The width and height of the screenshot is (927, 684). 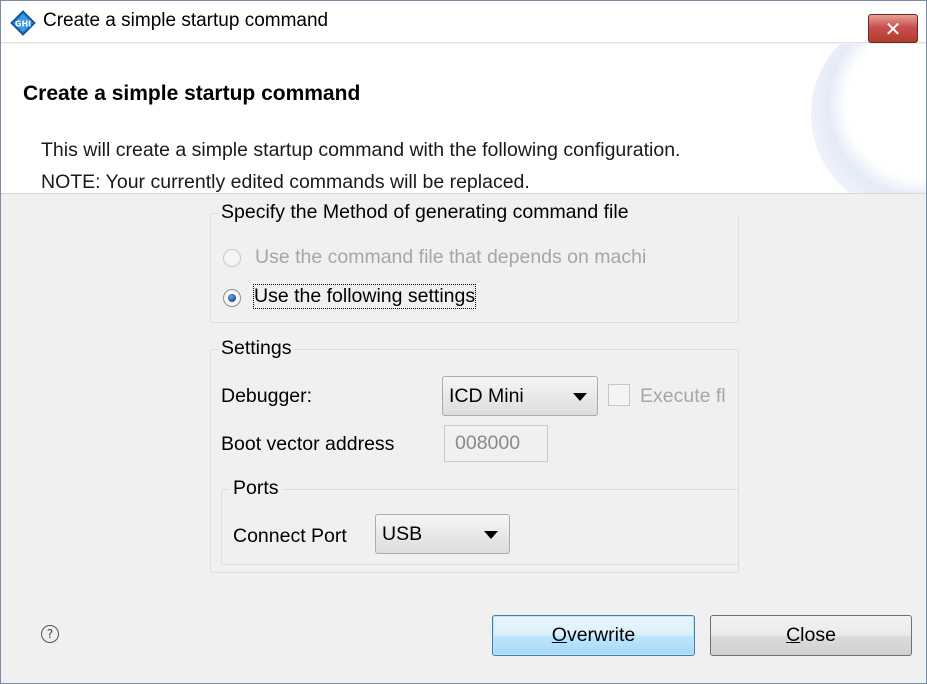 I want to click on close-icon: ✕, so click(x=893, y=28).